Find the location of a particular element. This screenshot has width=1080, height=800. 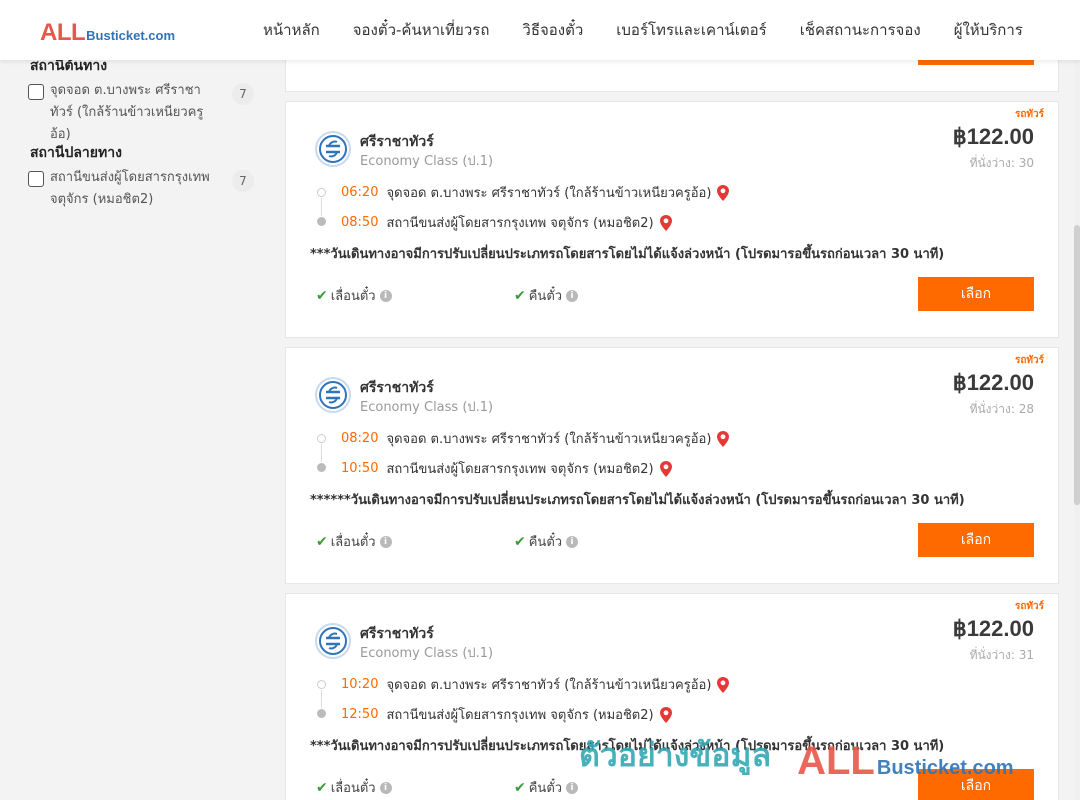

depart-time: 08:20 is located at coordinates (360, 438).